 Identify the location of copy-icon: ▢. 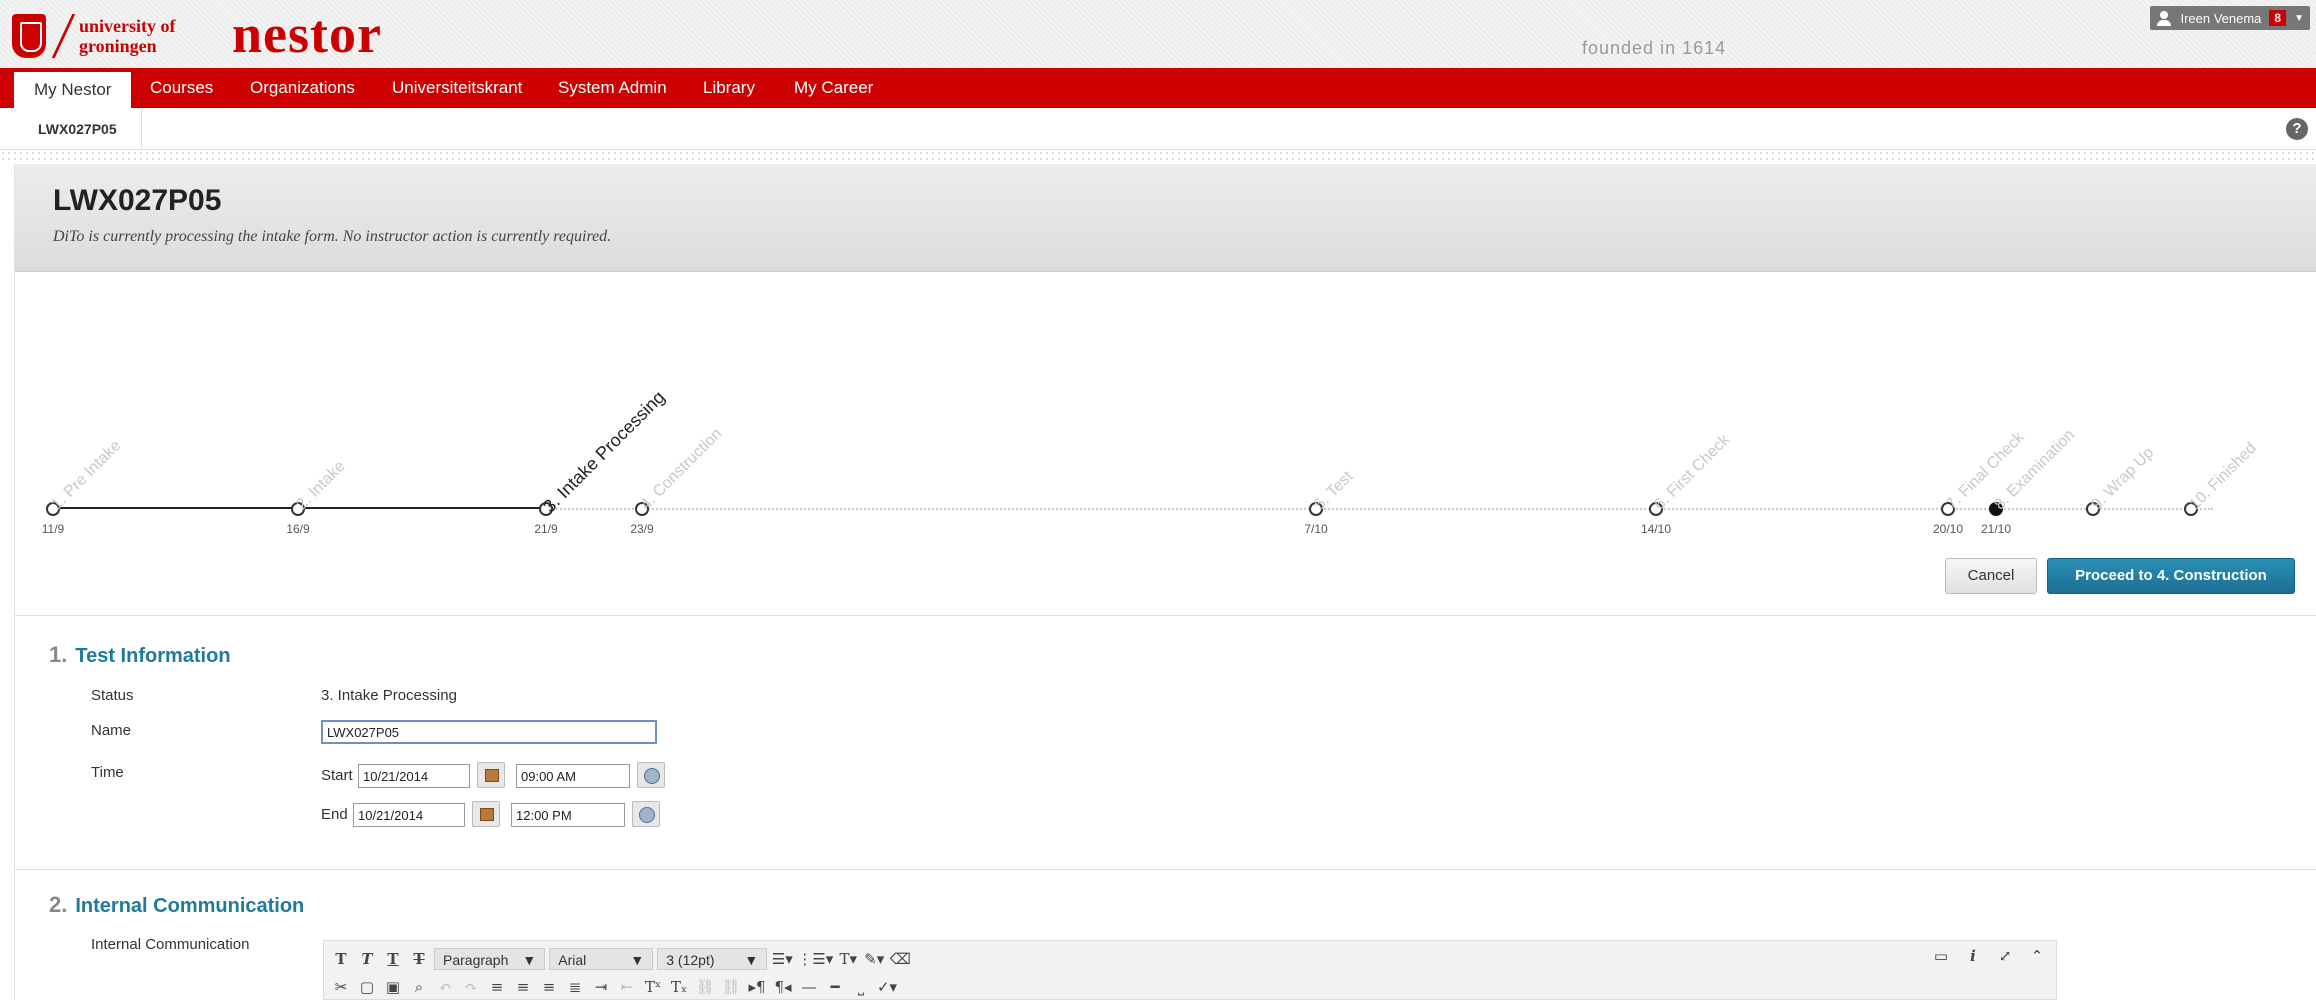
(367, 987).